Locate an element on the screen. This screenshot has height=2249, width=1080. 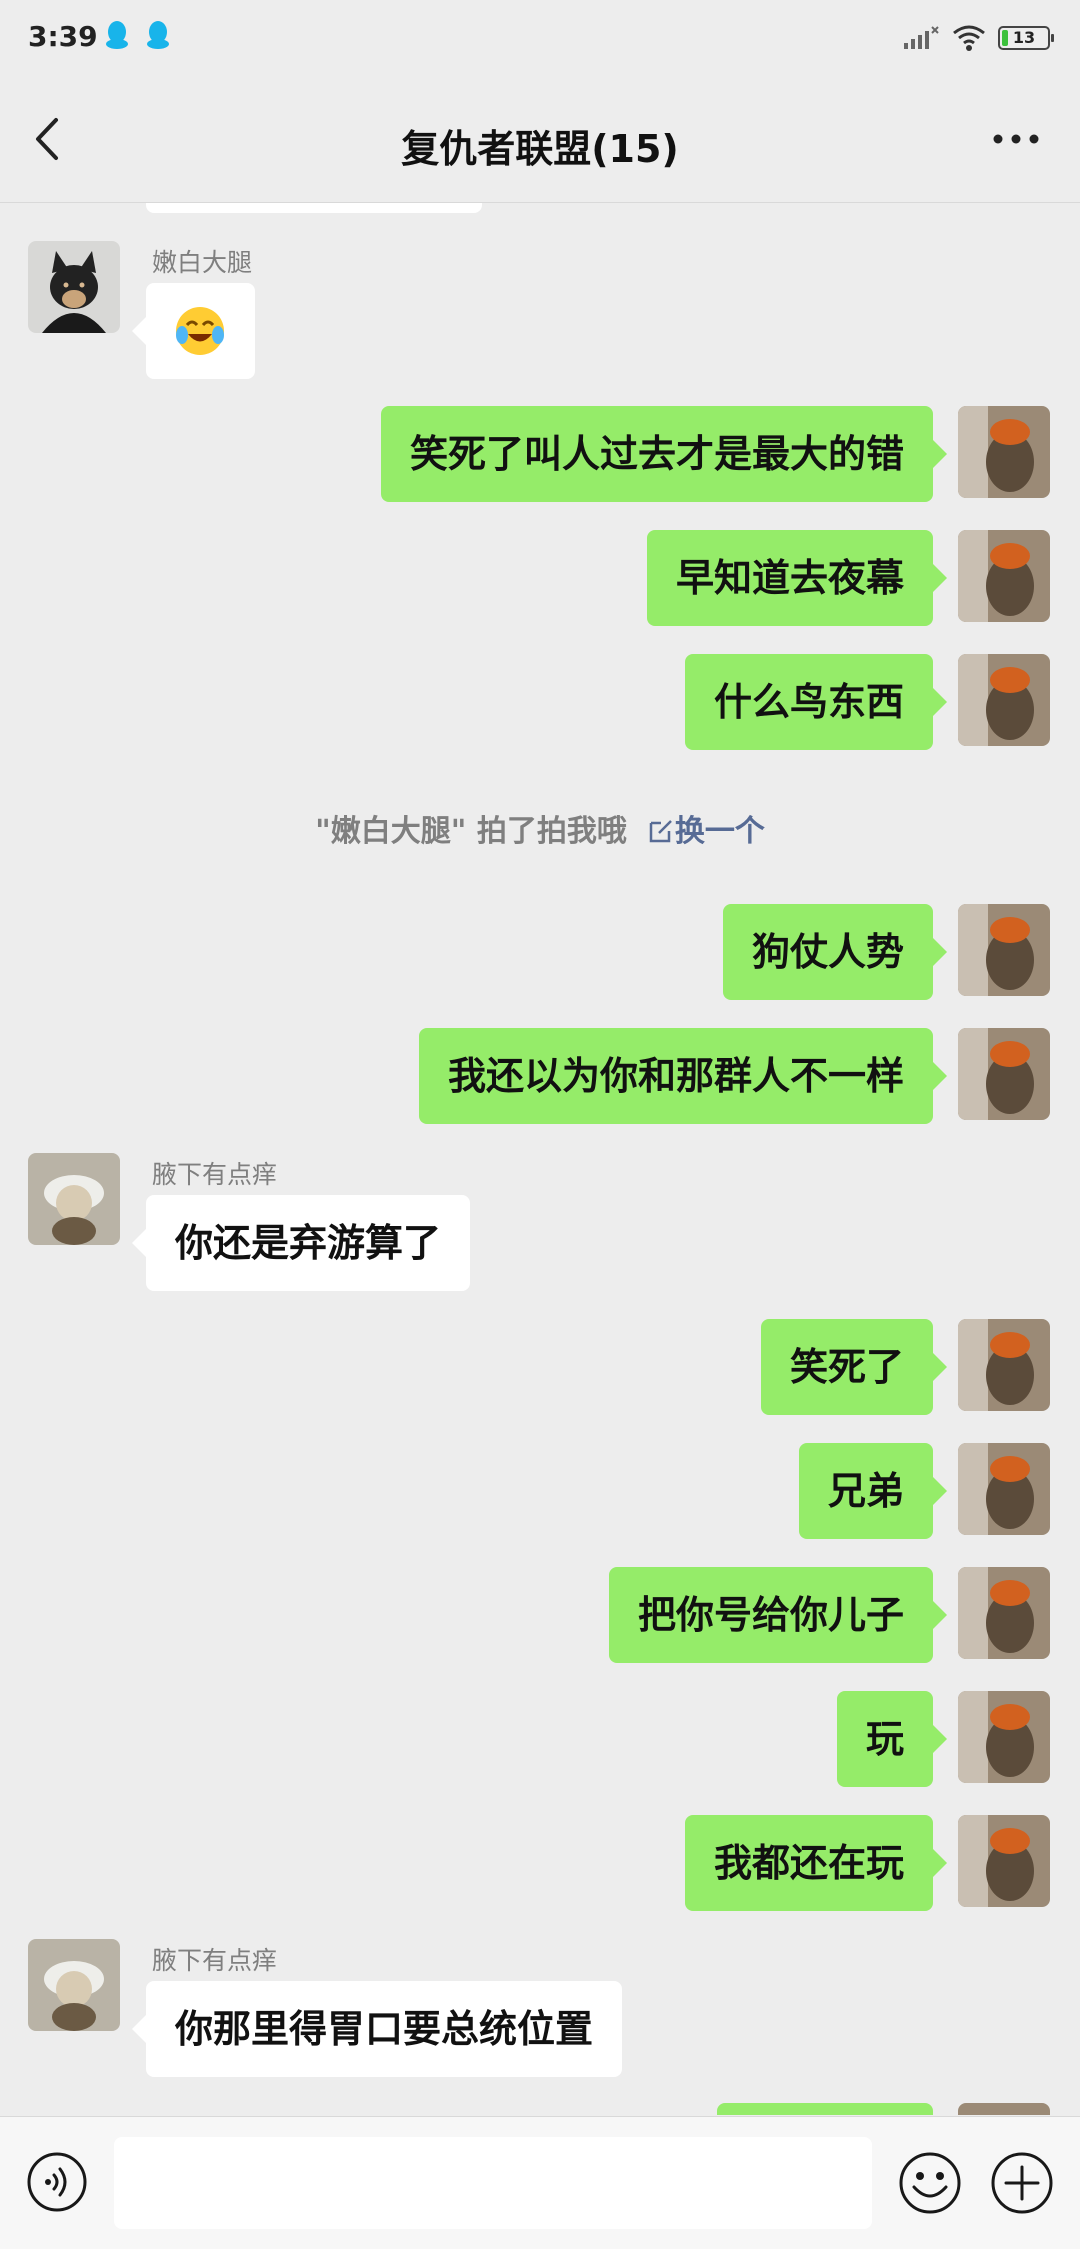
sender-name: 嫩白大腿 is located at coordinates (202, 262).